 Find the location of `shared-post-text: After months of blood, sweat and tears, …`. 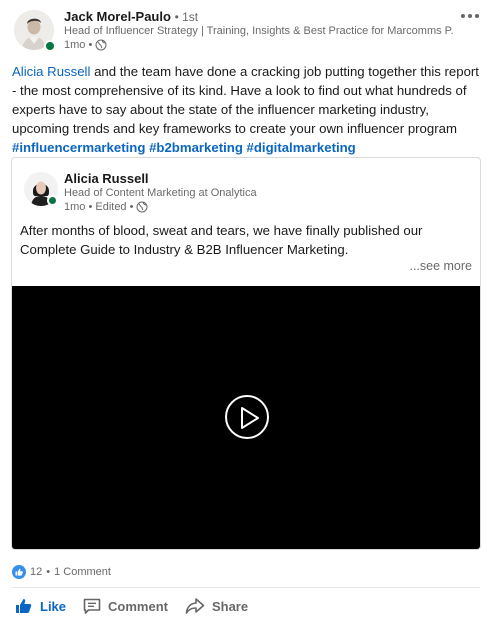

shared-post-text: After months of blood, sweat and tears, … is located at coordinates (221, 240).